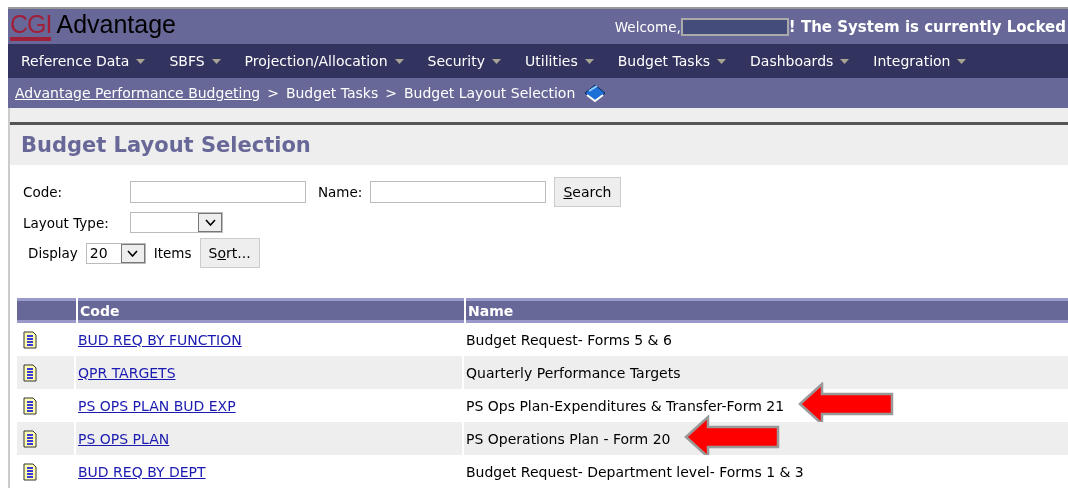 The image size is (1068, 504). I want to click on field-label: Code:, so click(43, 192).